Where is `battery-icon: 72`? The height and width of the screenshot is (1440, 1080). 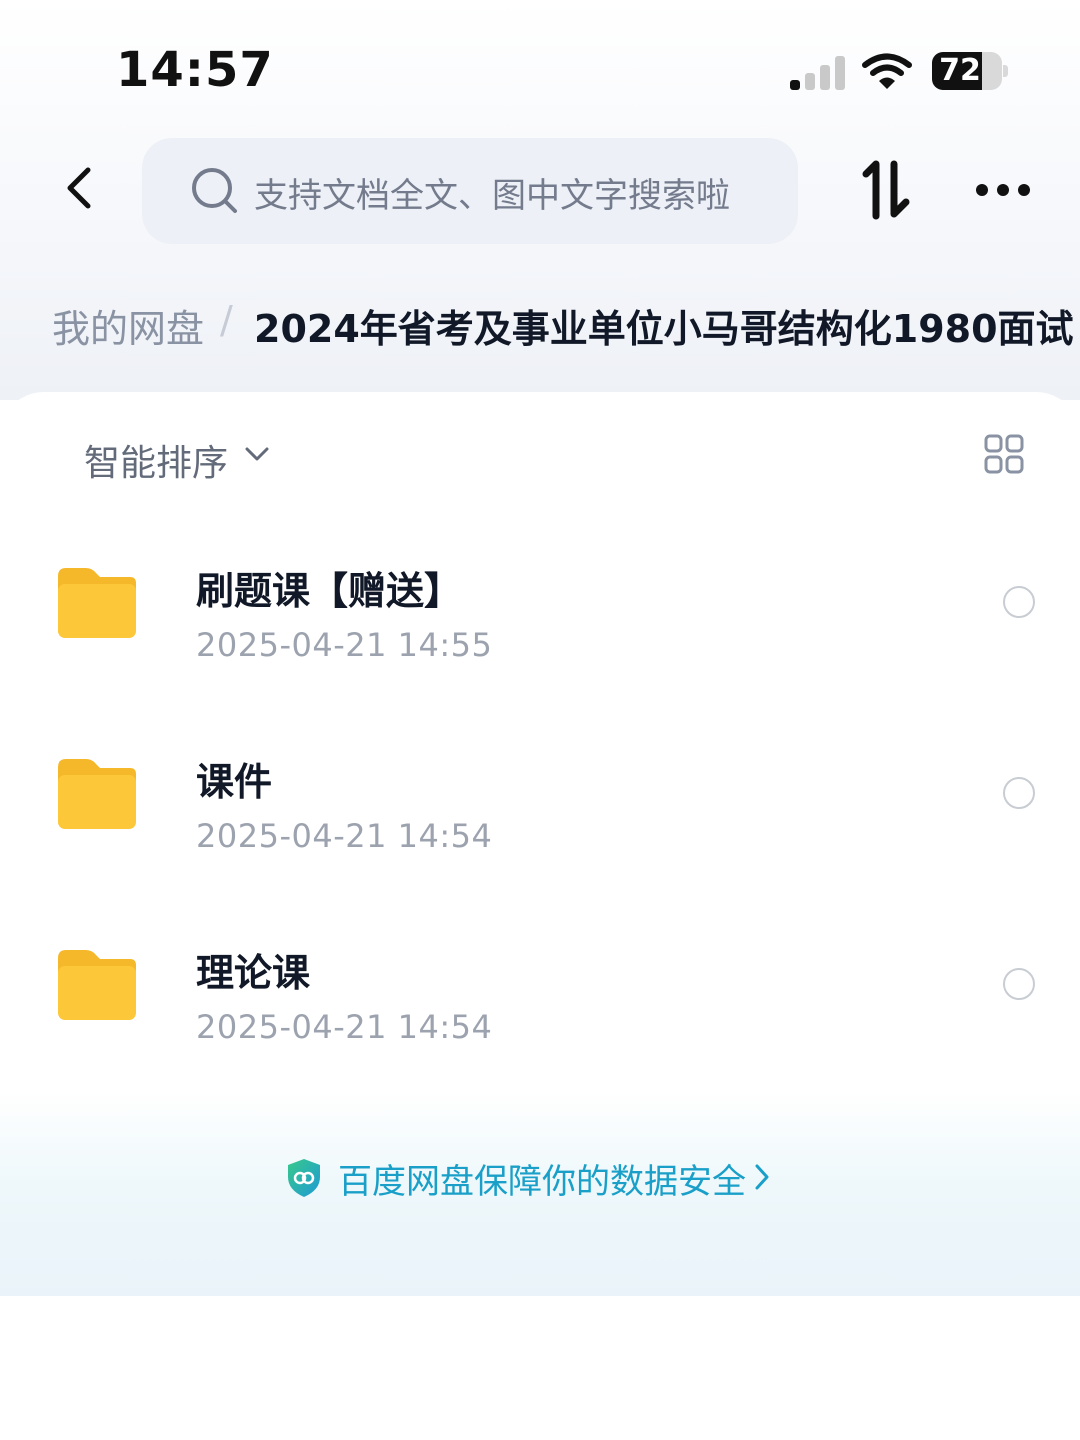 battery-icon: 72 is located at coordinates (967, 71).